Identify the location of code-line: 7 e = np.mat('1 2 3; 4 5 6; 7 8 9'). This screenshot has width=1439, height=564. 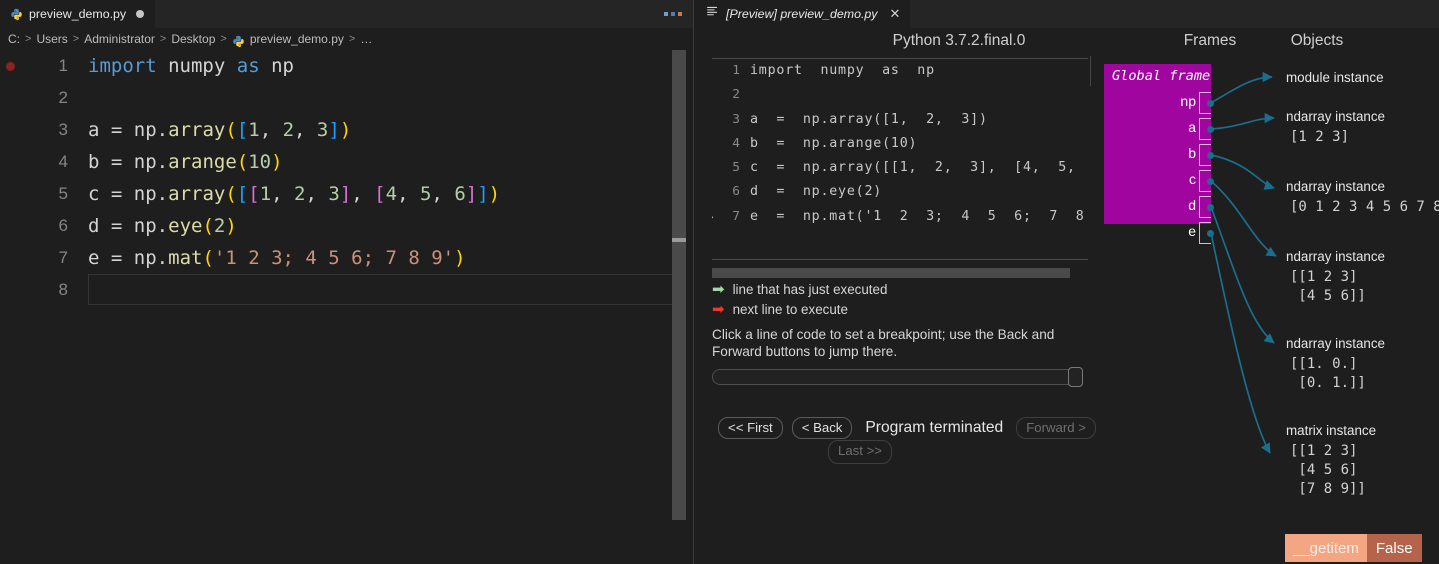
(347, 258).